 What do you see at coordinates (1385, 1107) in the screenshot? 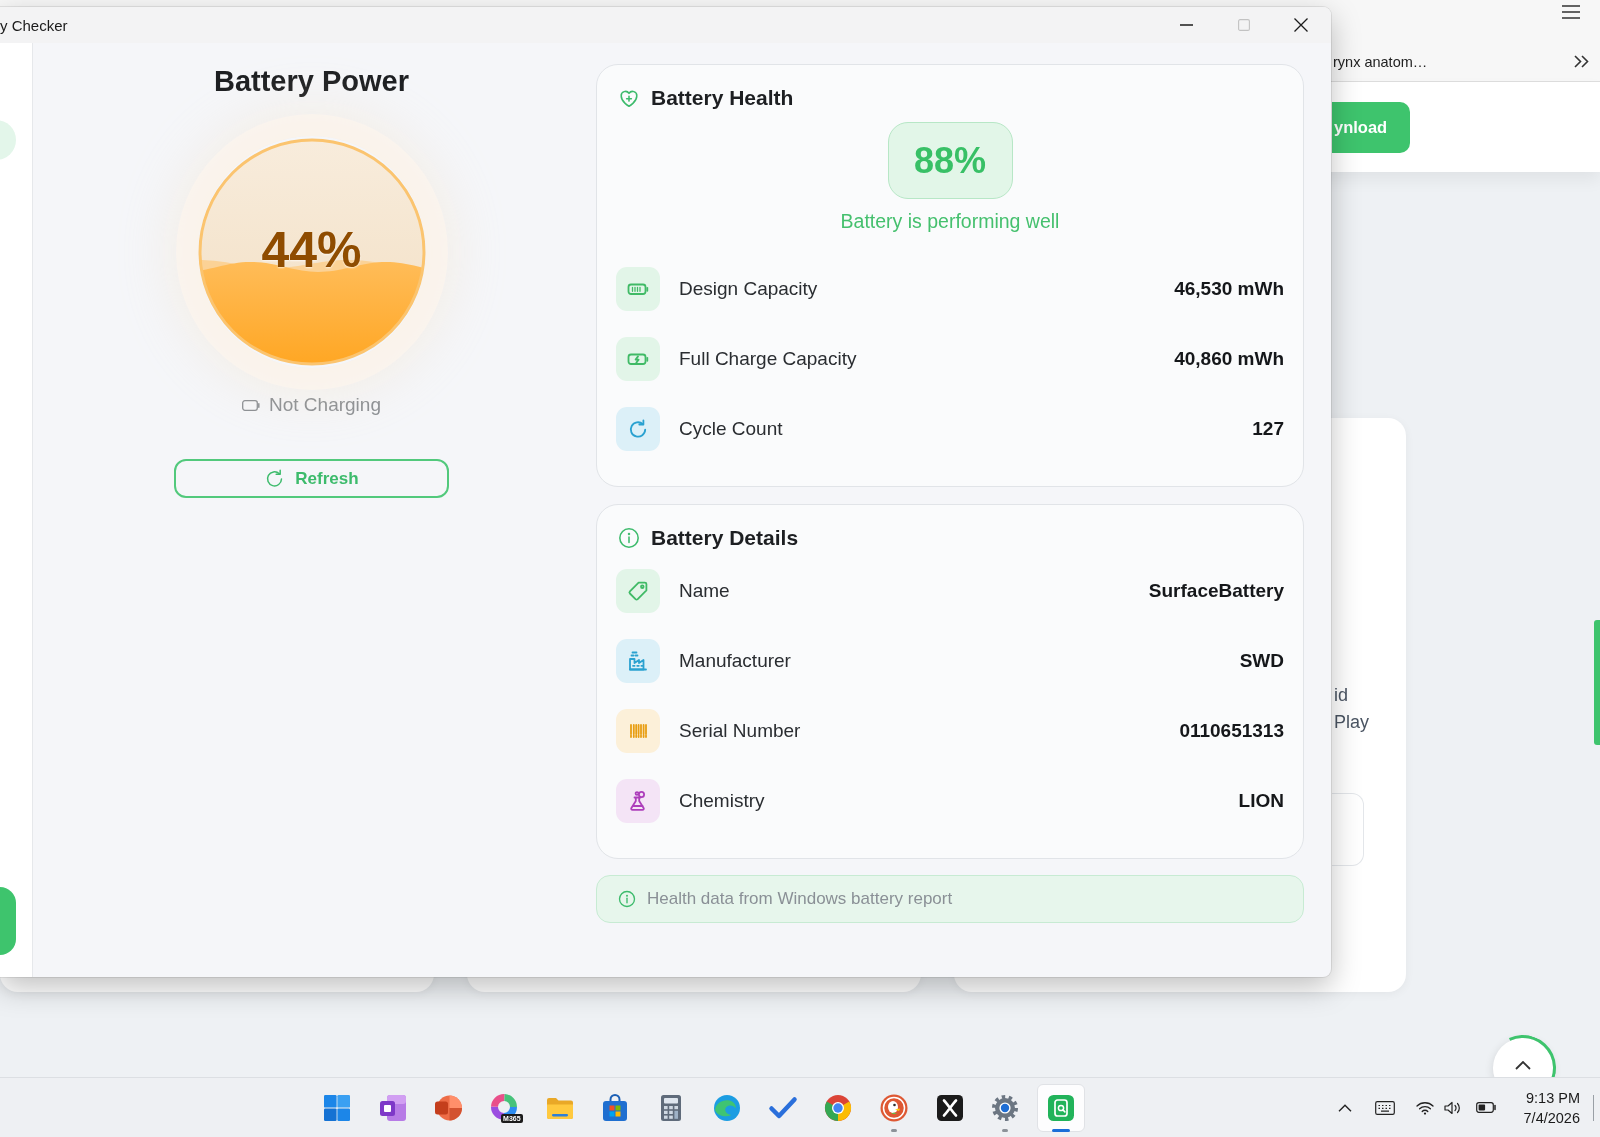
I see `keyboard-icon` at bounding box center [1385, 1107].